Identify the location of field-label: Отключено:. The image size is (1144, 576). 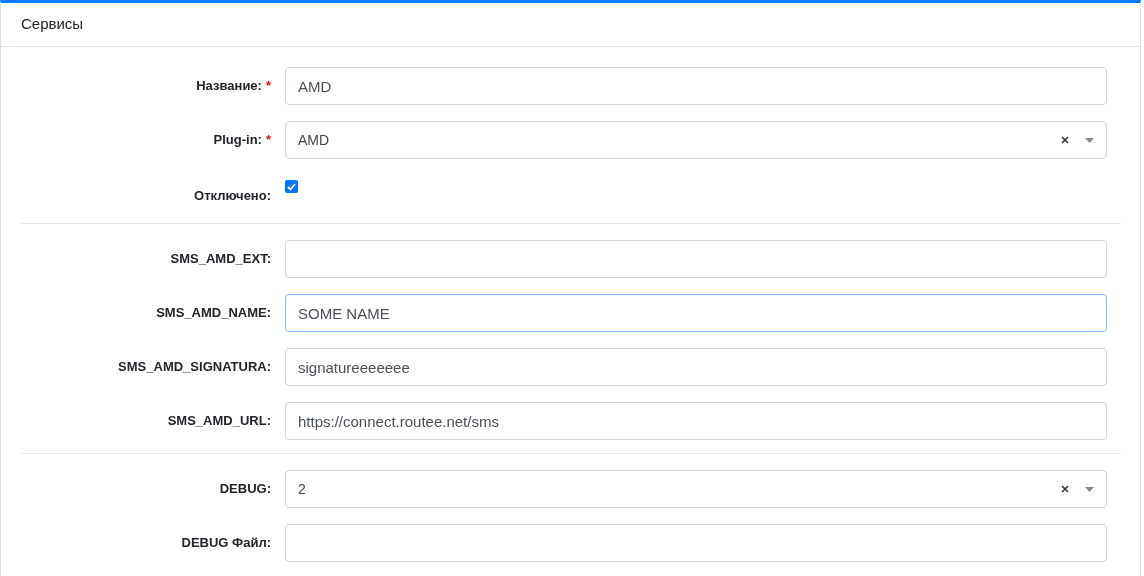
(232, 196).